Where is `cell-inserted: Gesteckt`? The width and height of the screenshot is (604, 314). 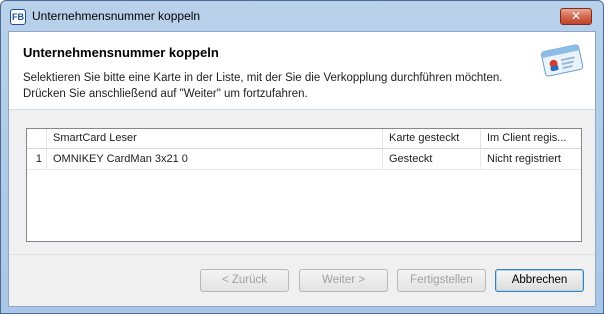
cell-inserted: Gesteckt is located at coordinates (432, 159).